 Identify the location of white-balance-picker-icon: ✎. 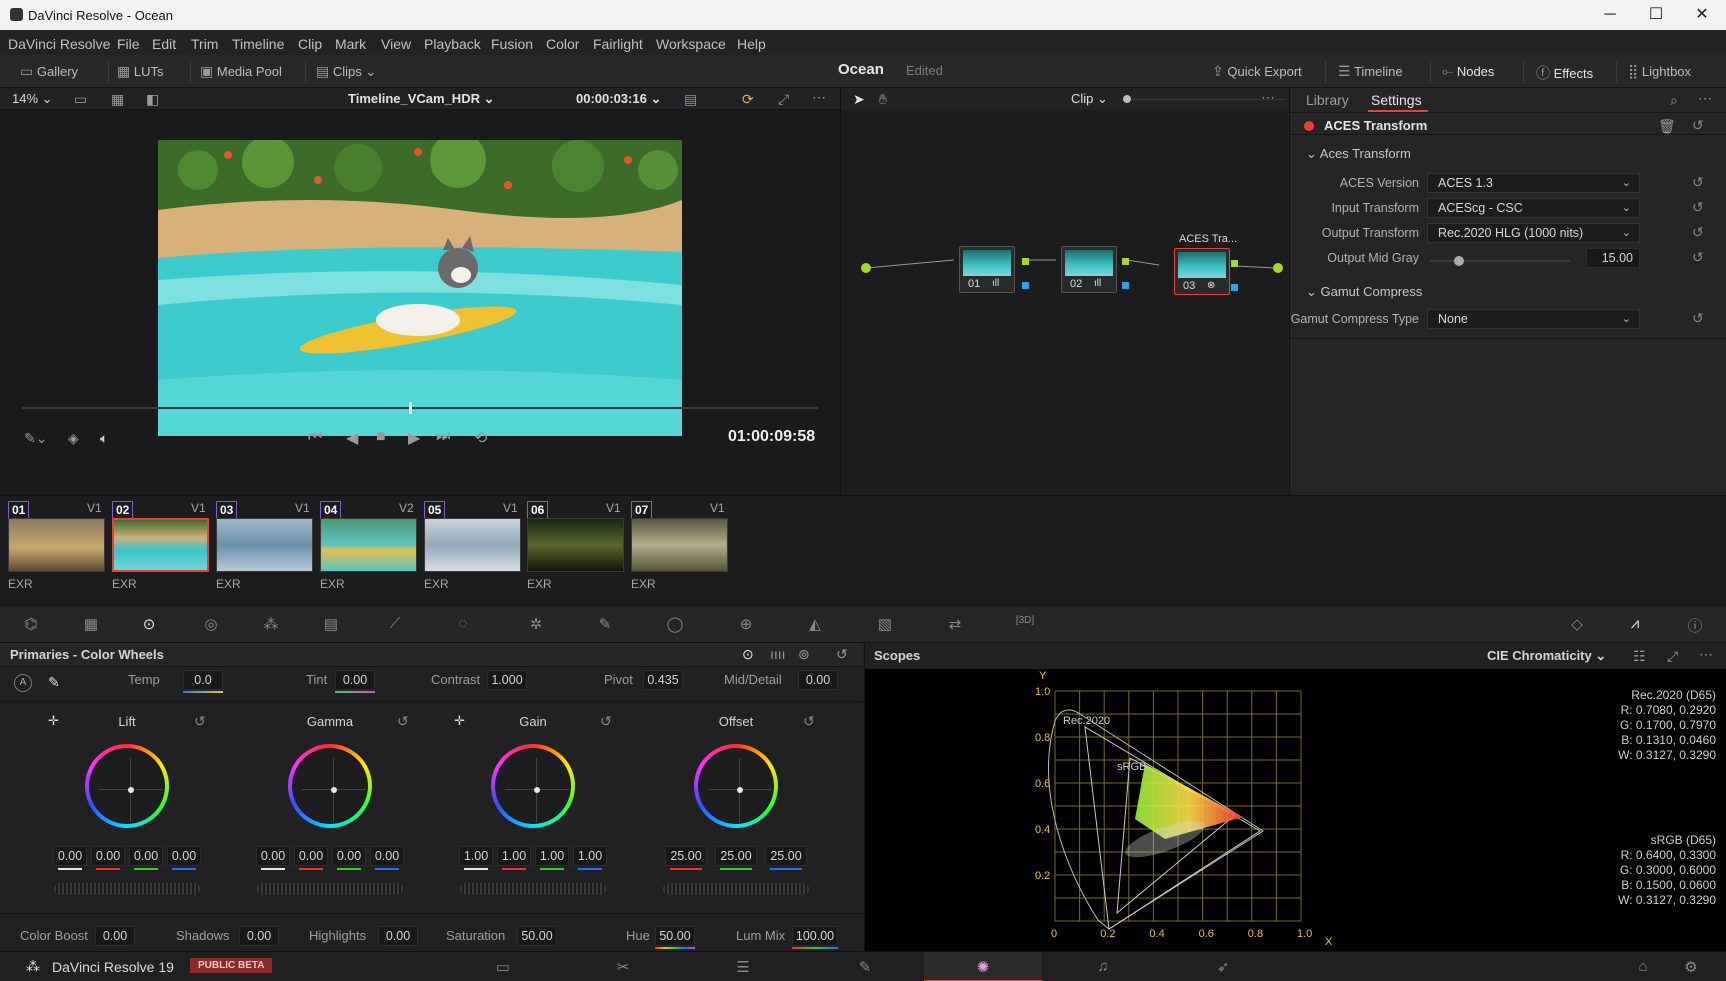
(54, 682).